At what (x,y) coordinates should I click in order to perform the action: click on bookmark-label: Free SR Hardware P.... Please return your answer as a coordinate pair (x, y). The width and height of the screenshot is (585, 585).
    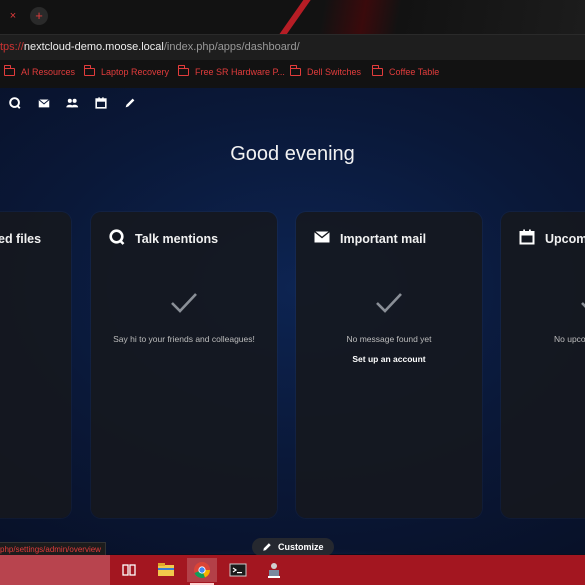
    Looking at the image, I should click on (240, 72).